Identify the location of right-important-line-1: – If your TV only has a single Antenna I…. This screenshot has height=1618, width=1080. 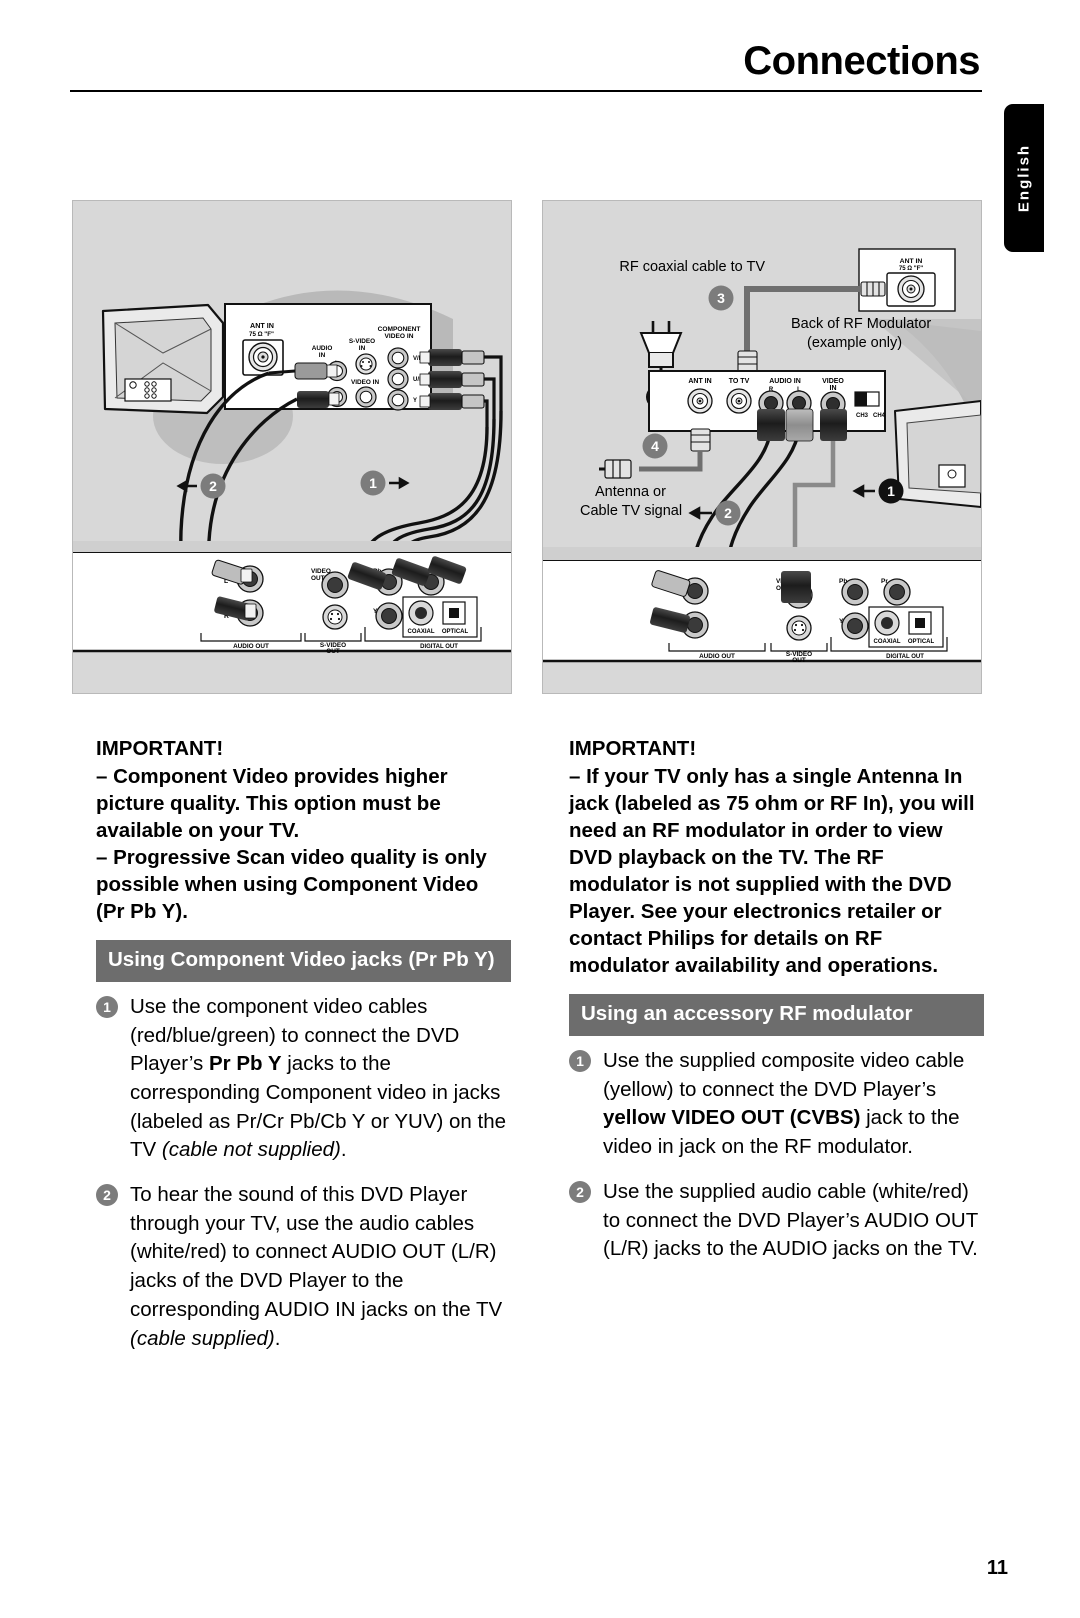
(772, 871).